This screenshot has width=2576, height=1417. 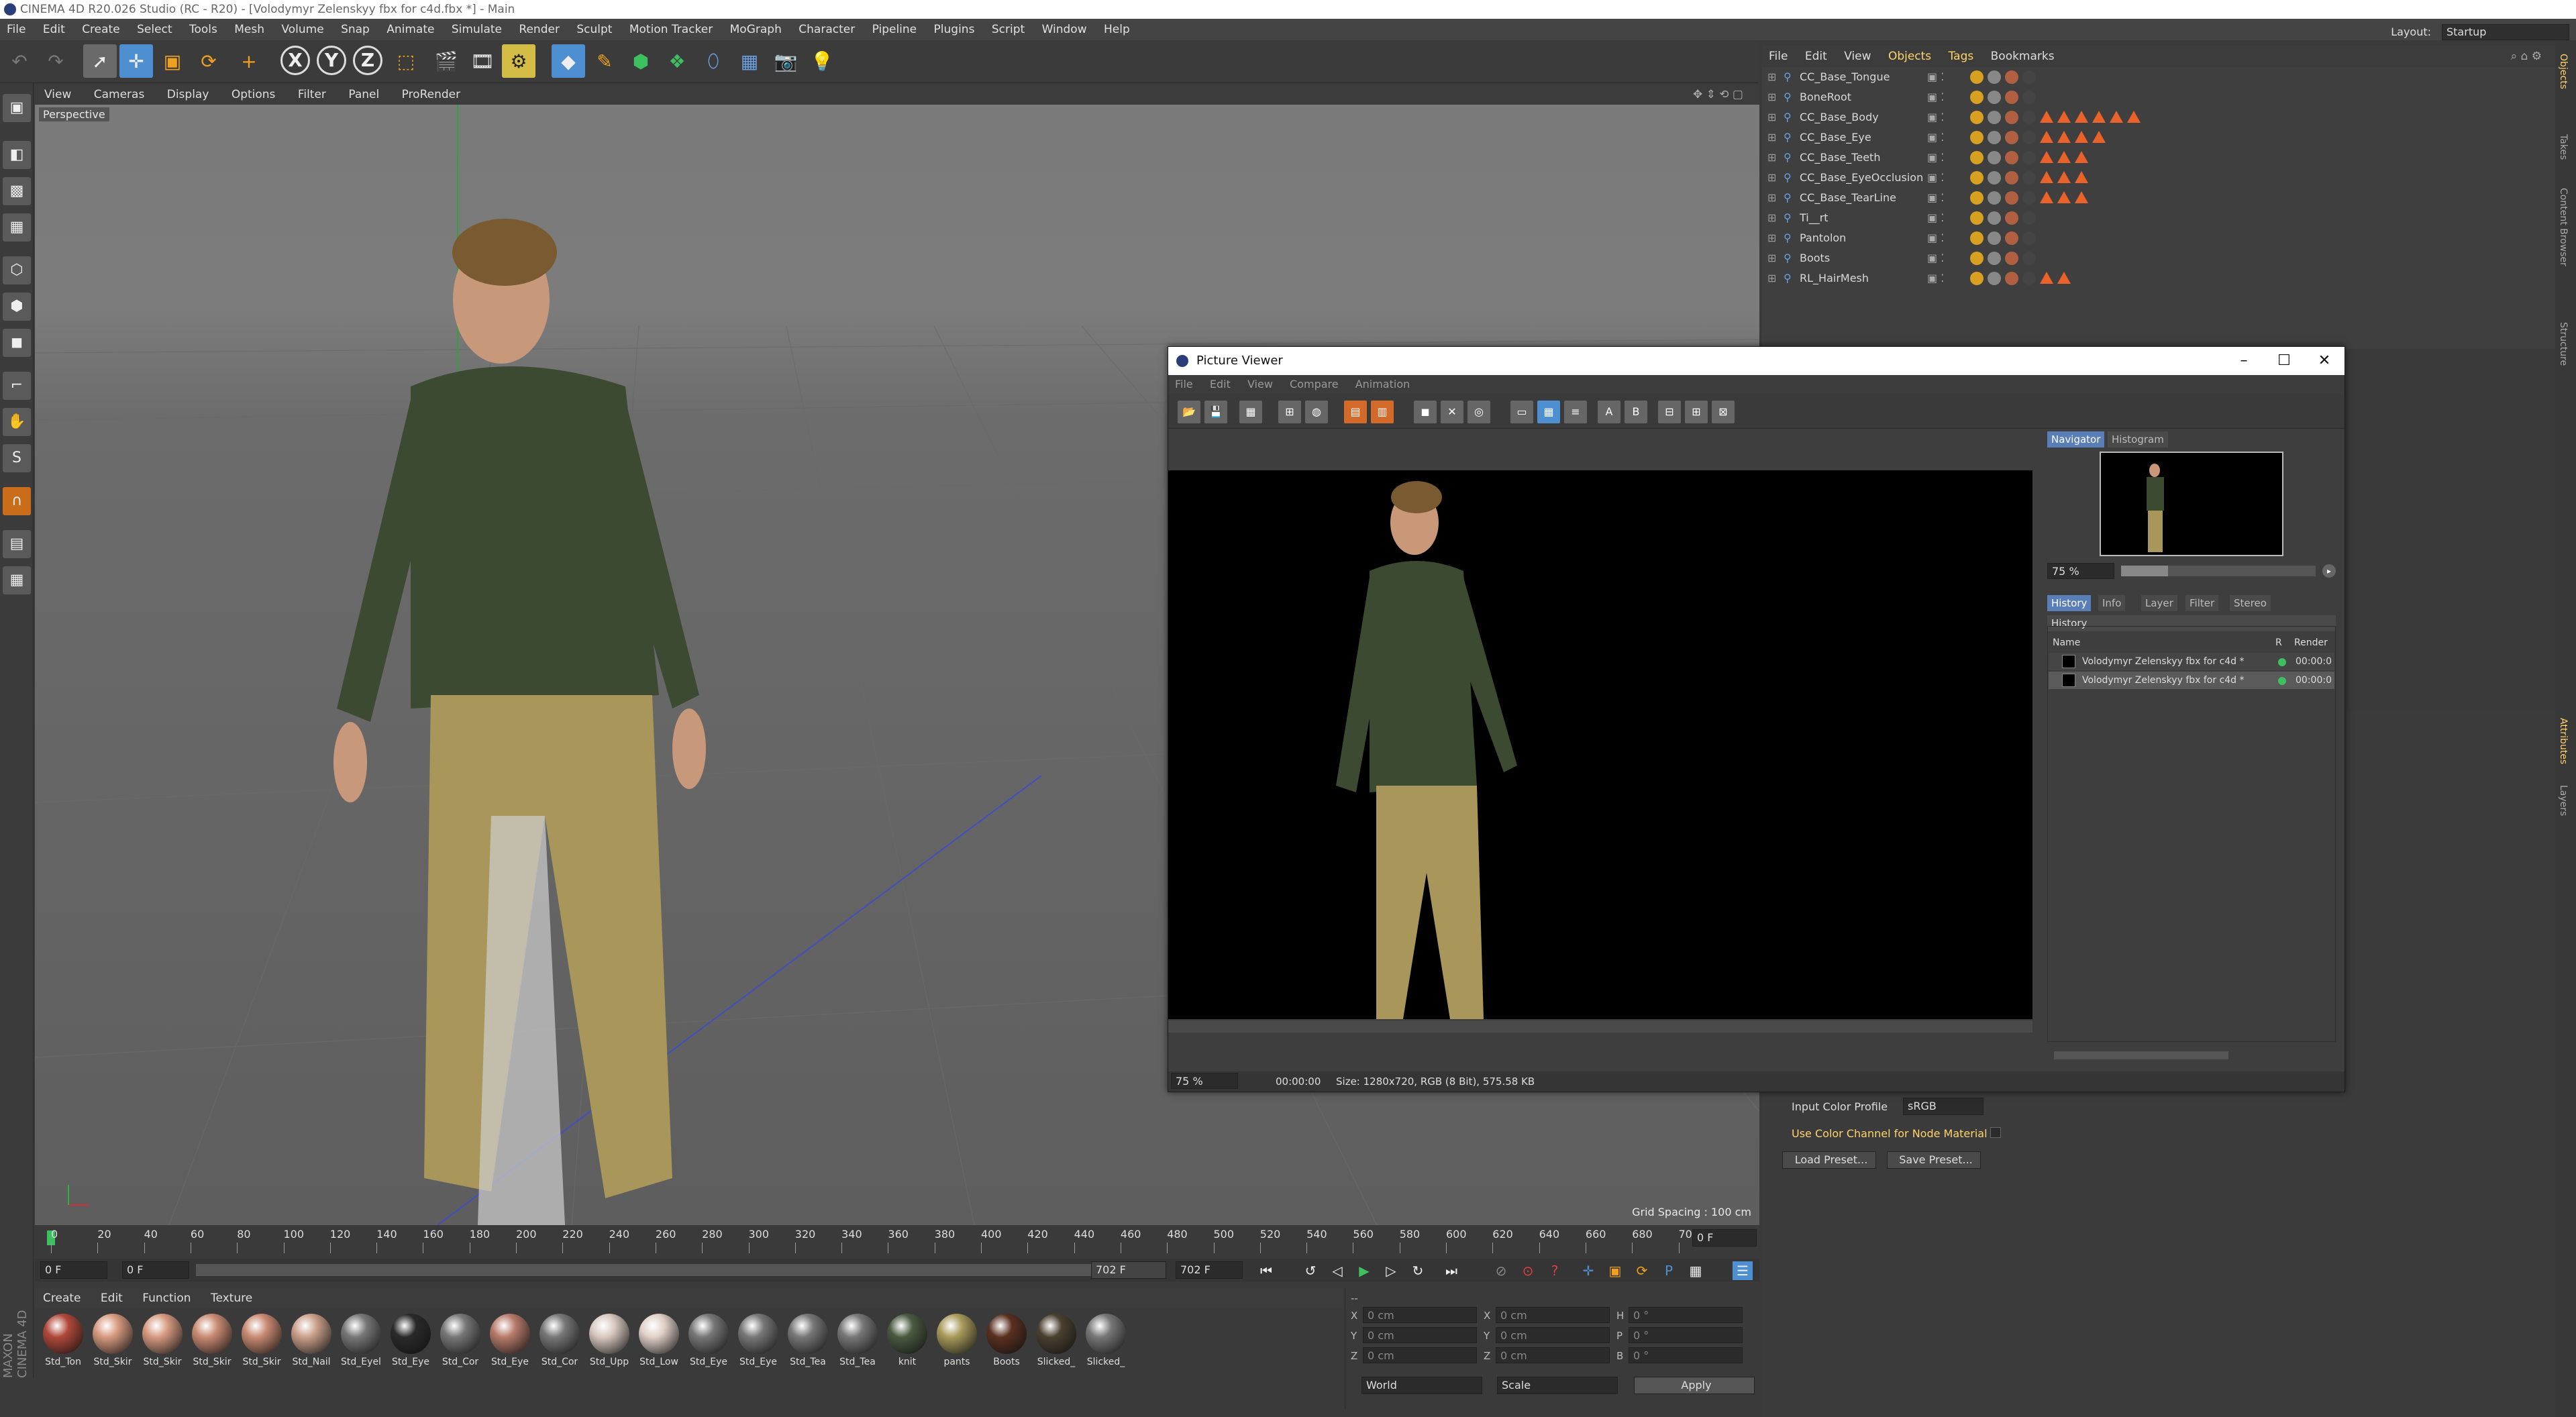 What do you see at coordinates (1609, 412) in the screenshot?
I see `red-channel-icon: A` at bounding box center [1609, 412].